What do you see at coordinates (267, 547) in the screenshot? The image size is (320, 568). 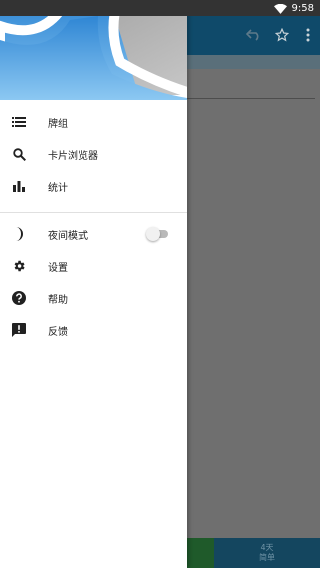 I see `easy-interval: 4天` at bounding box center [267, 547].